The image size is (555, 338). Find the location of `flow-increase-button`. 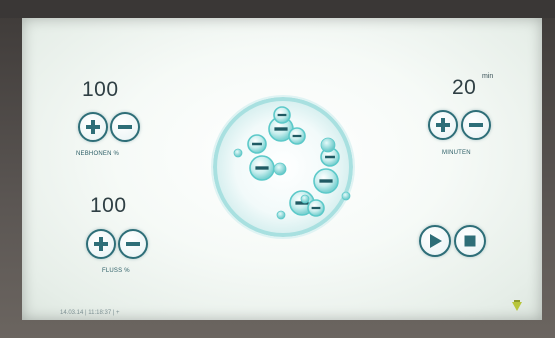

flow-increase-button is located at coordinates (101, 244).